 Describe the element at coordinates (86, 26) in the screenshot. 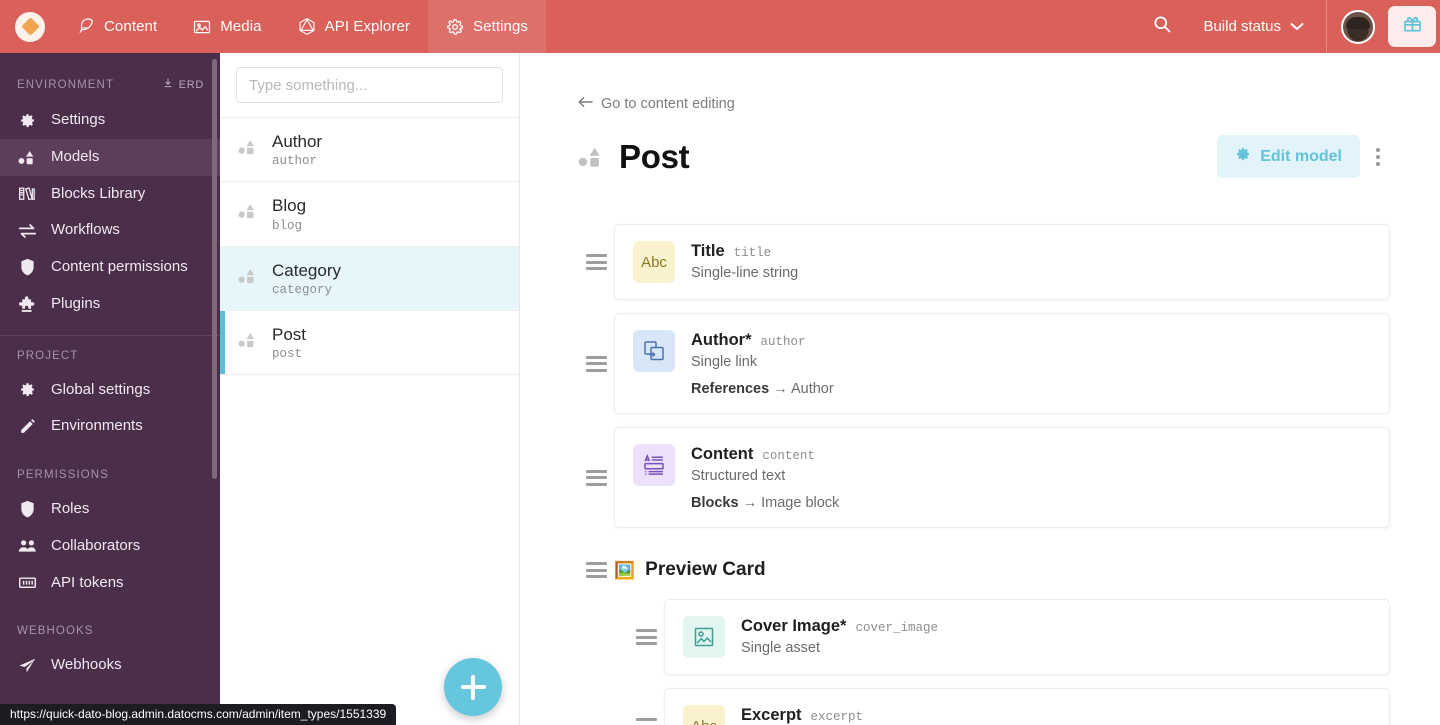

I see `feather-icon` at that location.